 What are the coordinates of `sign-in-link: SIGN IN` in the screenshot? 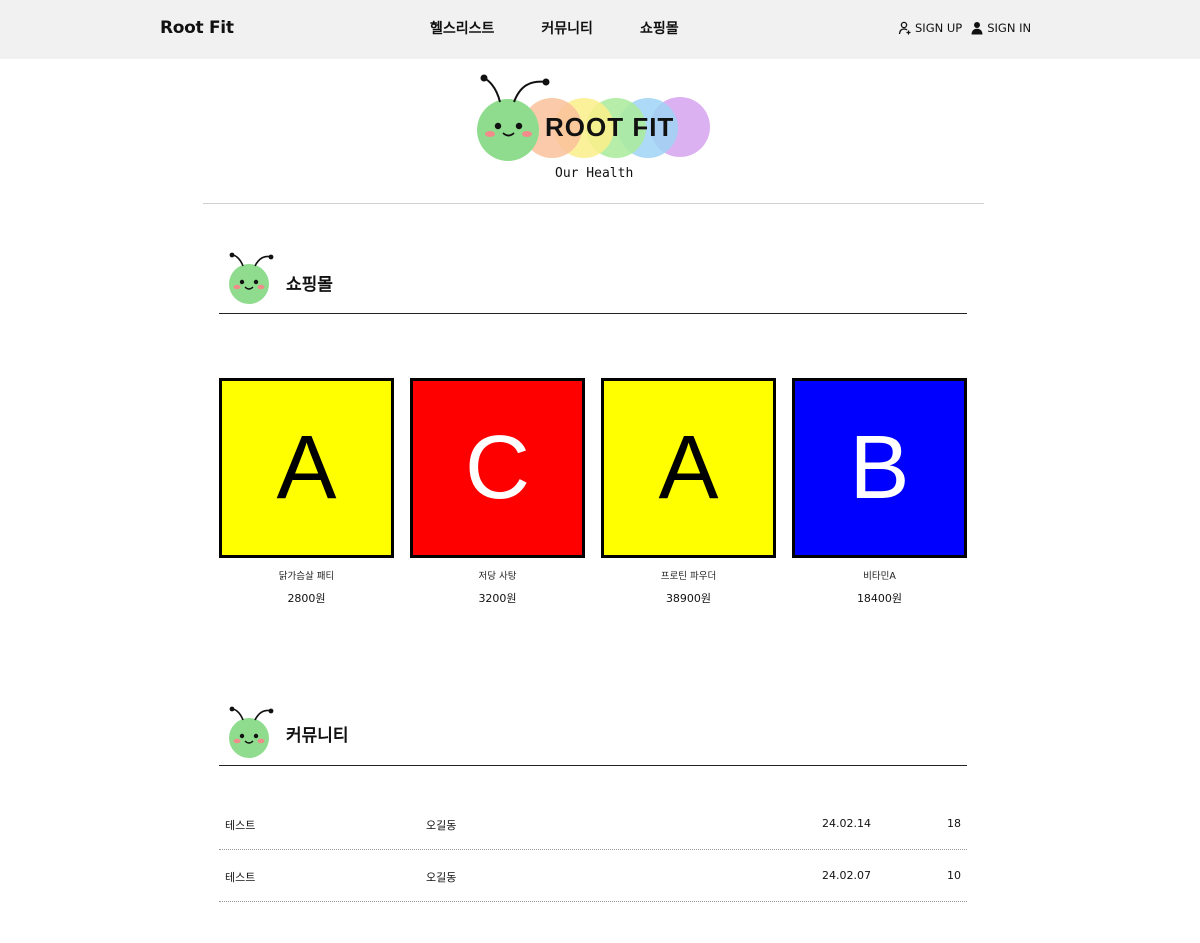 It's located at (1000, 28).